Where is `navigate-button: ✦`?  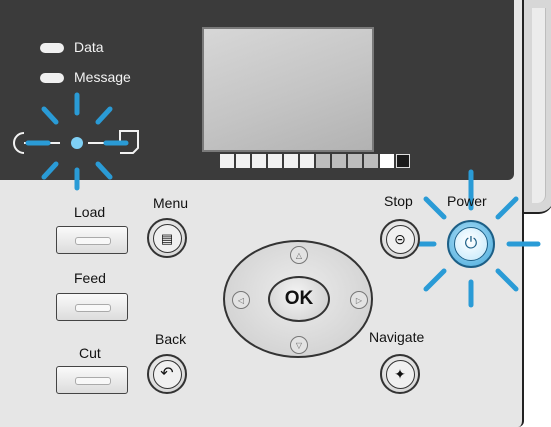
navigate-button: ✦ is located at coordinates (400, 374).